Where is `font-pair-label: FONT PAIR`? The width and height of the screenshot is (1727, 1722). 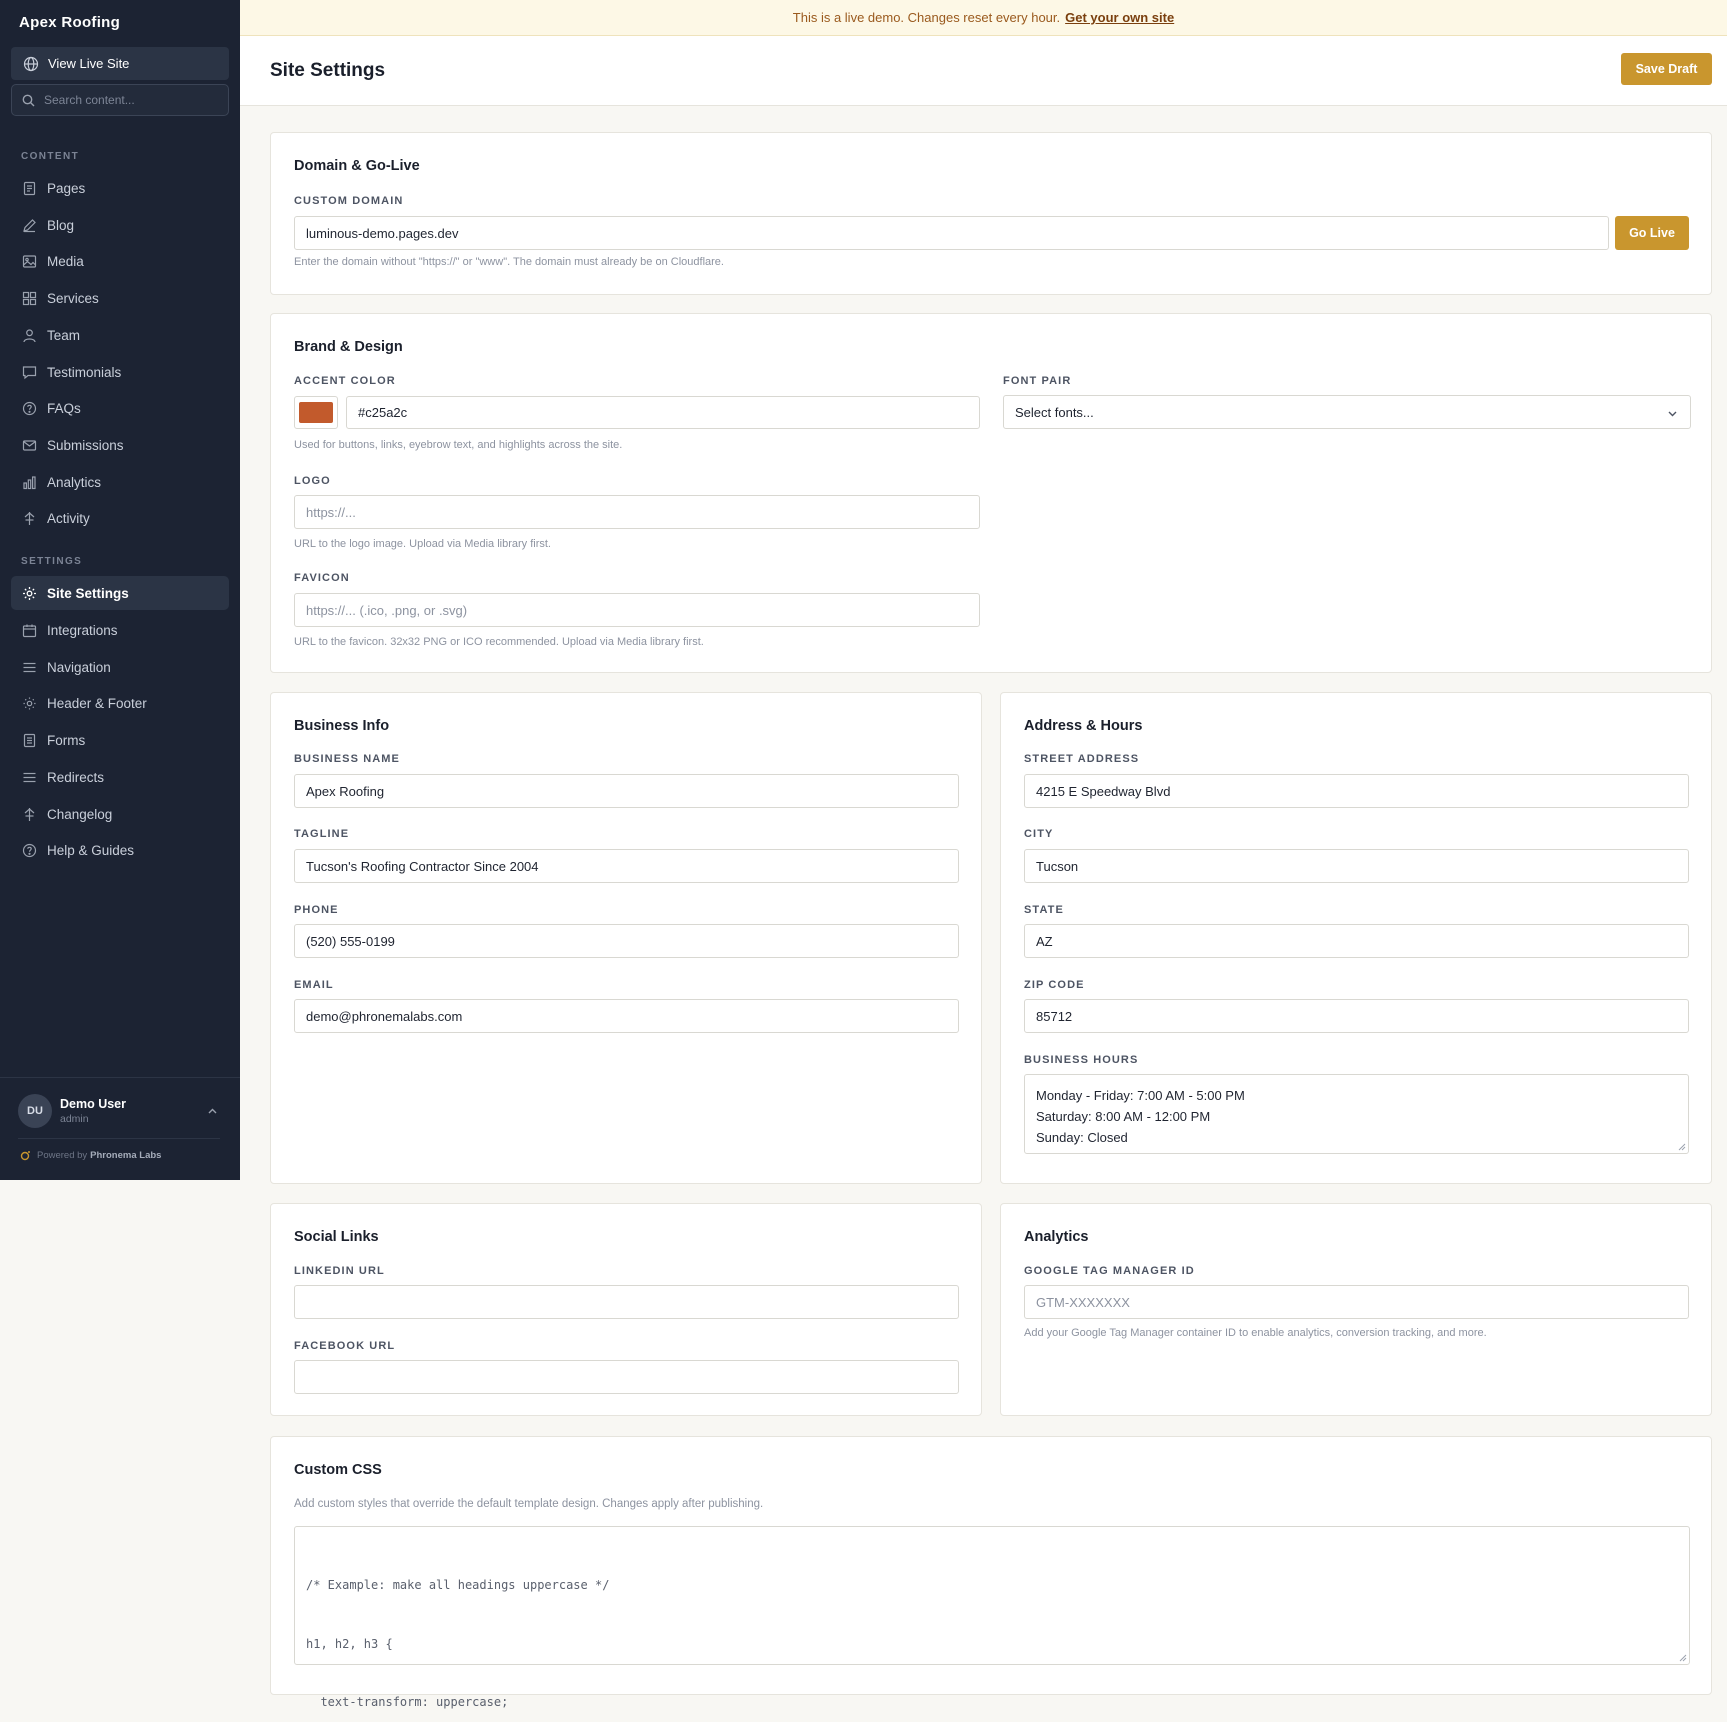 font-pair-label: FONT PAIR is located at coordinates (1037, 381).